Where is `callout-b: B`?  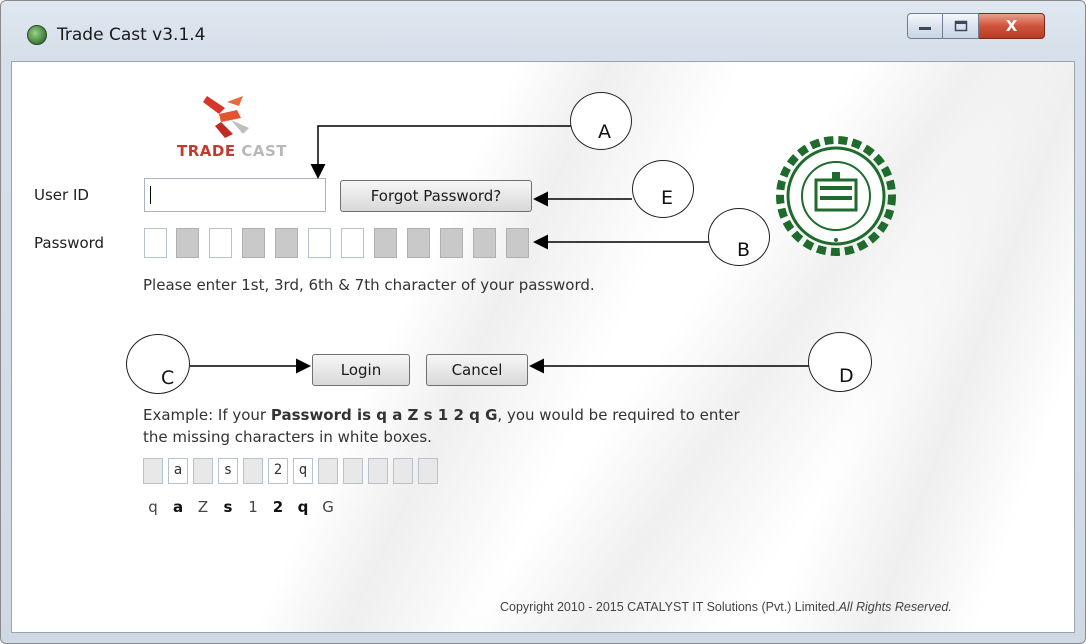
callout-b: B is located at coordinates (739, 237).